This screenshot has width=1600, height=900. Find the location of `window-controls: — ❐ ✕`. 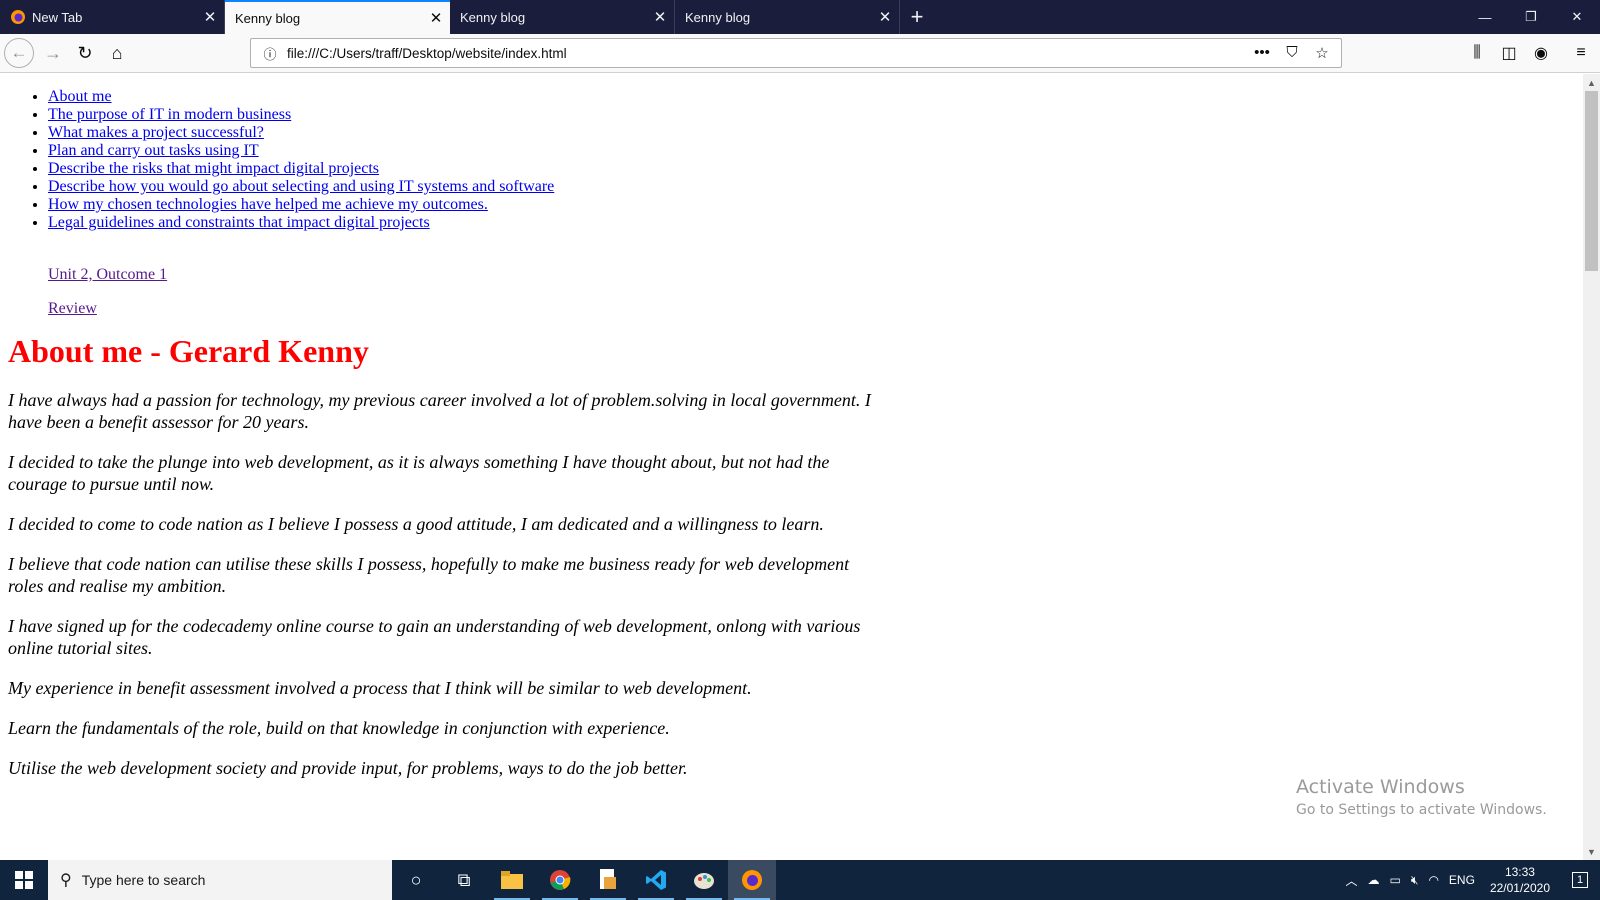

window-controls: — ❐ ✕ is located at coordinates (1531, 17).